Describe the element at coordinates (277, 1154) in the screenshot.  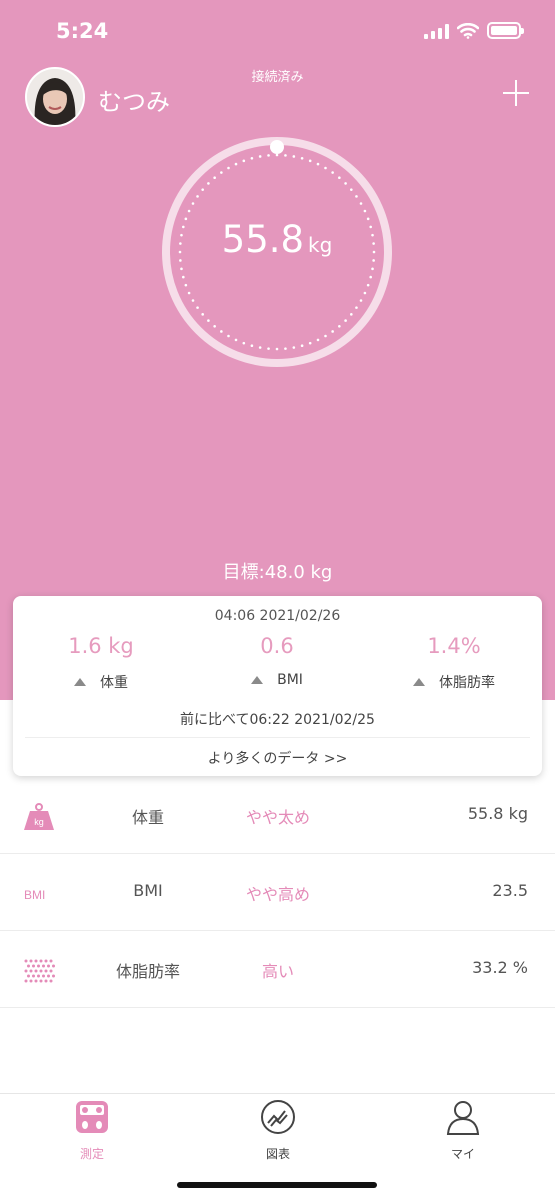
I see `tab-label: 図表` at that location.